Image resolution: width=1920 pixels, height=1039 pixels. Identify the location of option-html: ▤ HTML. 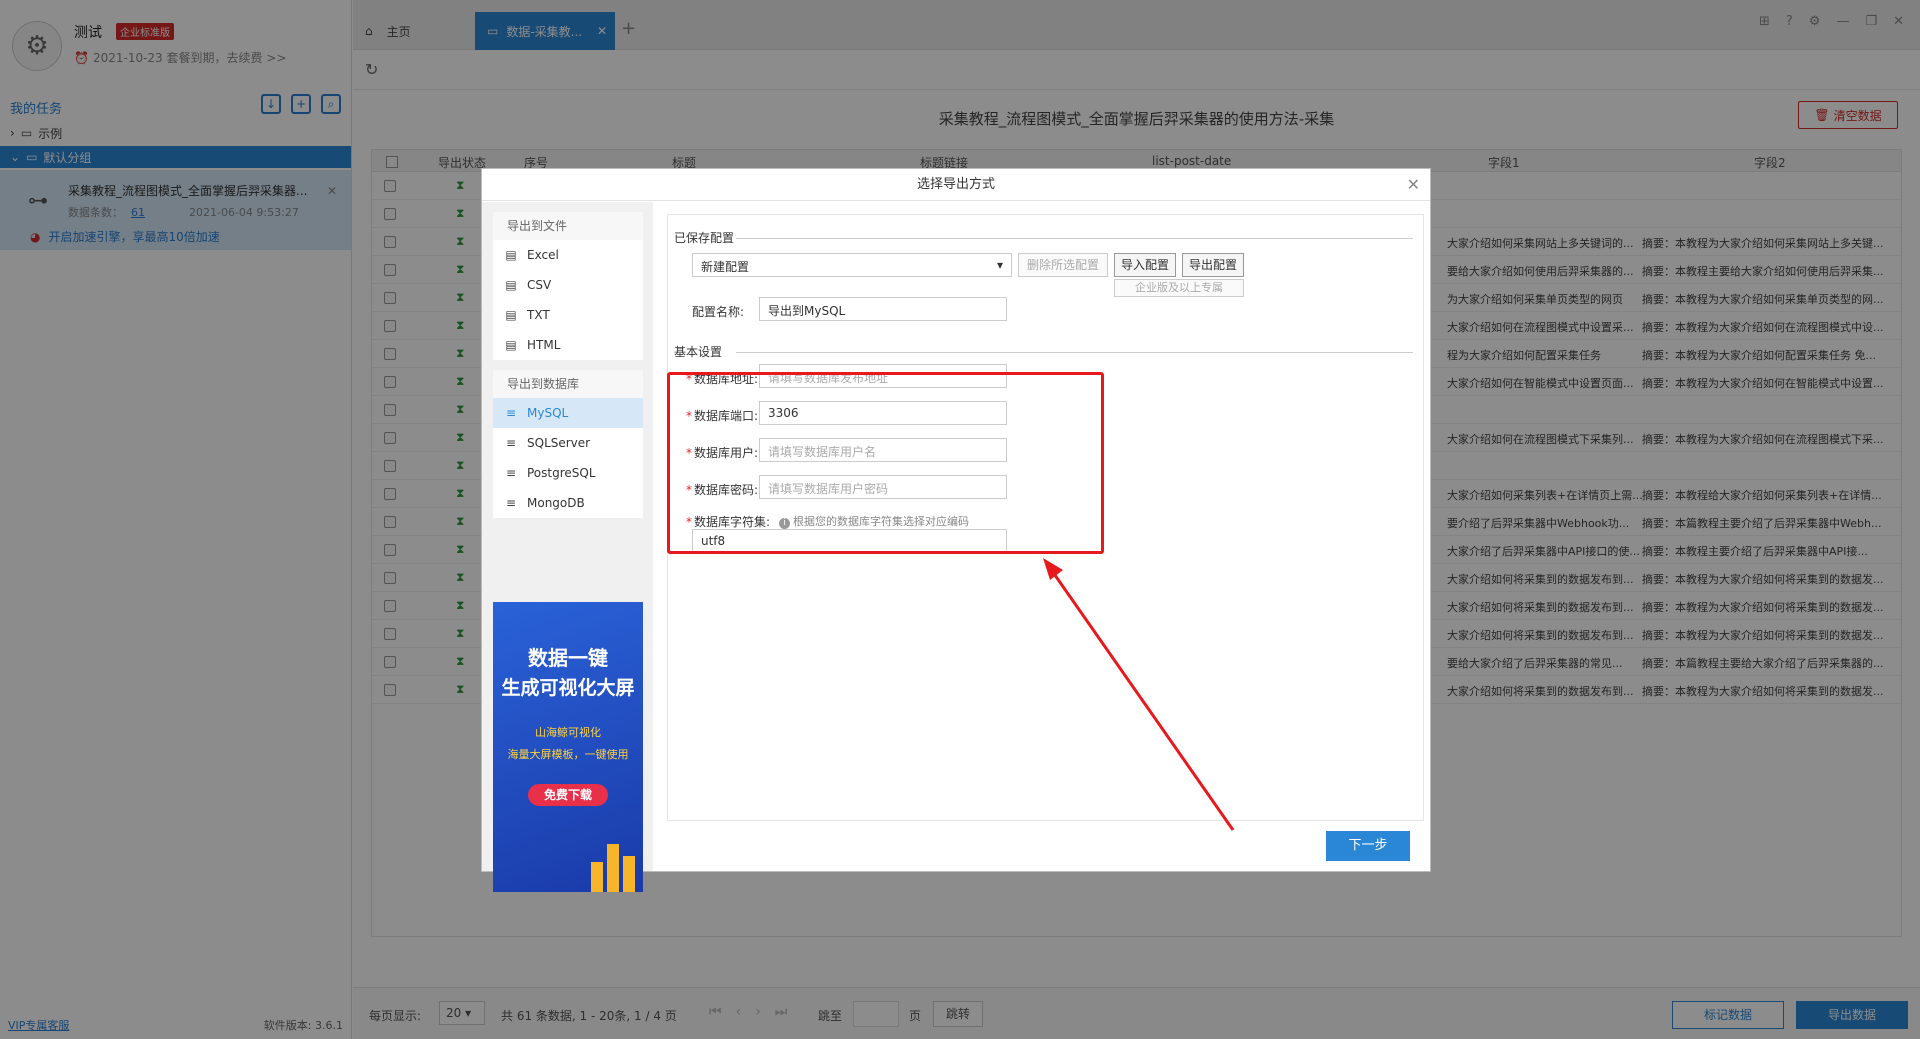
(568, 345).